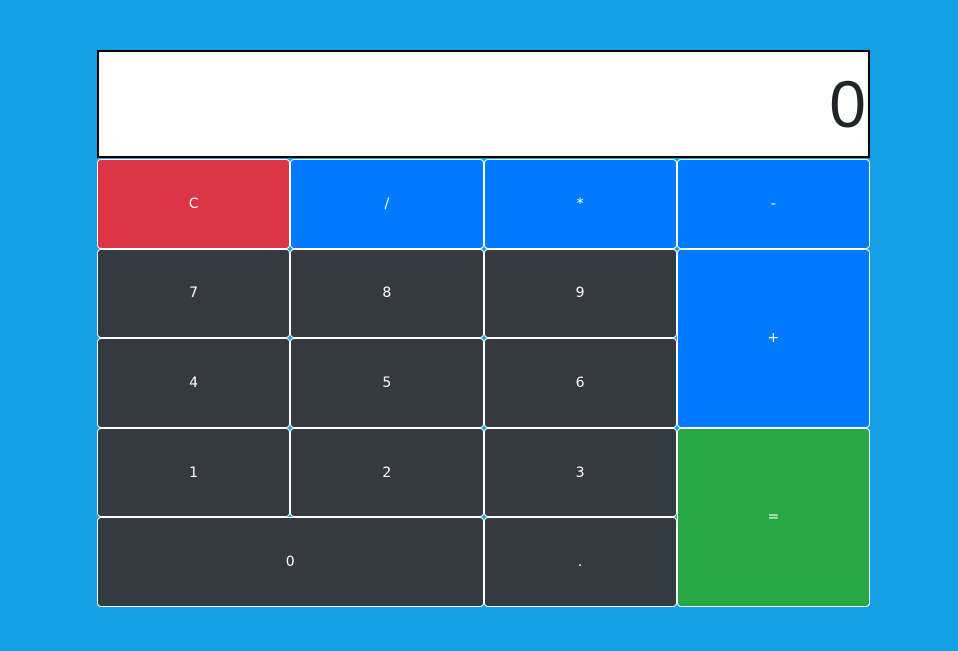  I want to click on clear-button: C, so click(194, 204).